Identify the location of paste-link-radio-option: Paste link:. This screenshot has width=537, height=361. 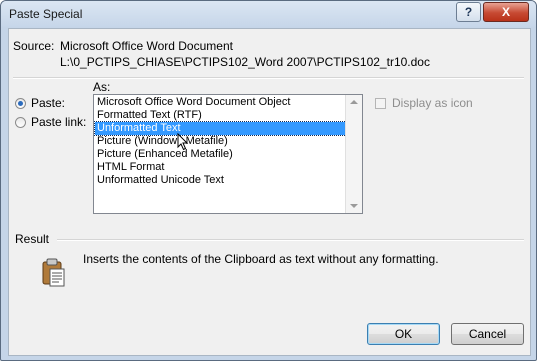
(50, 122).